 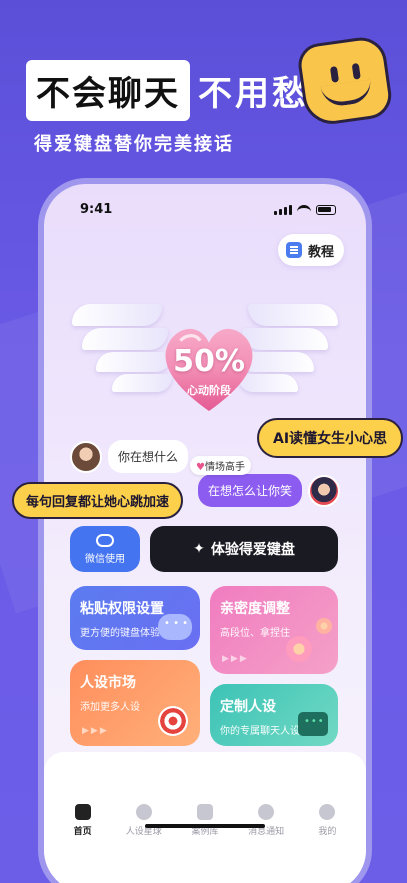 I want to click on list-icon, so click(x=293, y=250).